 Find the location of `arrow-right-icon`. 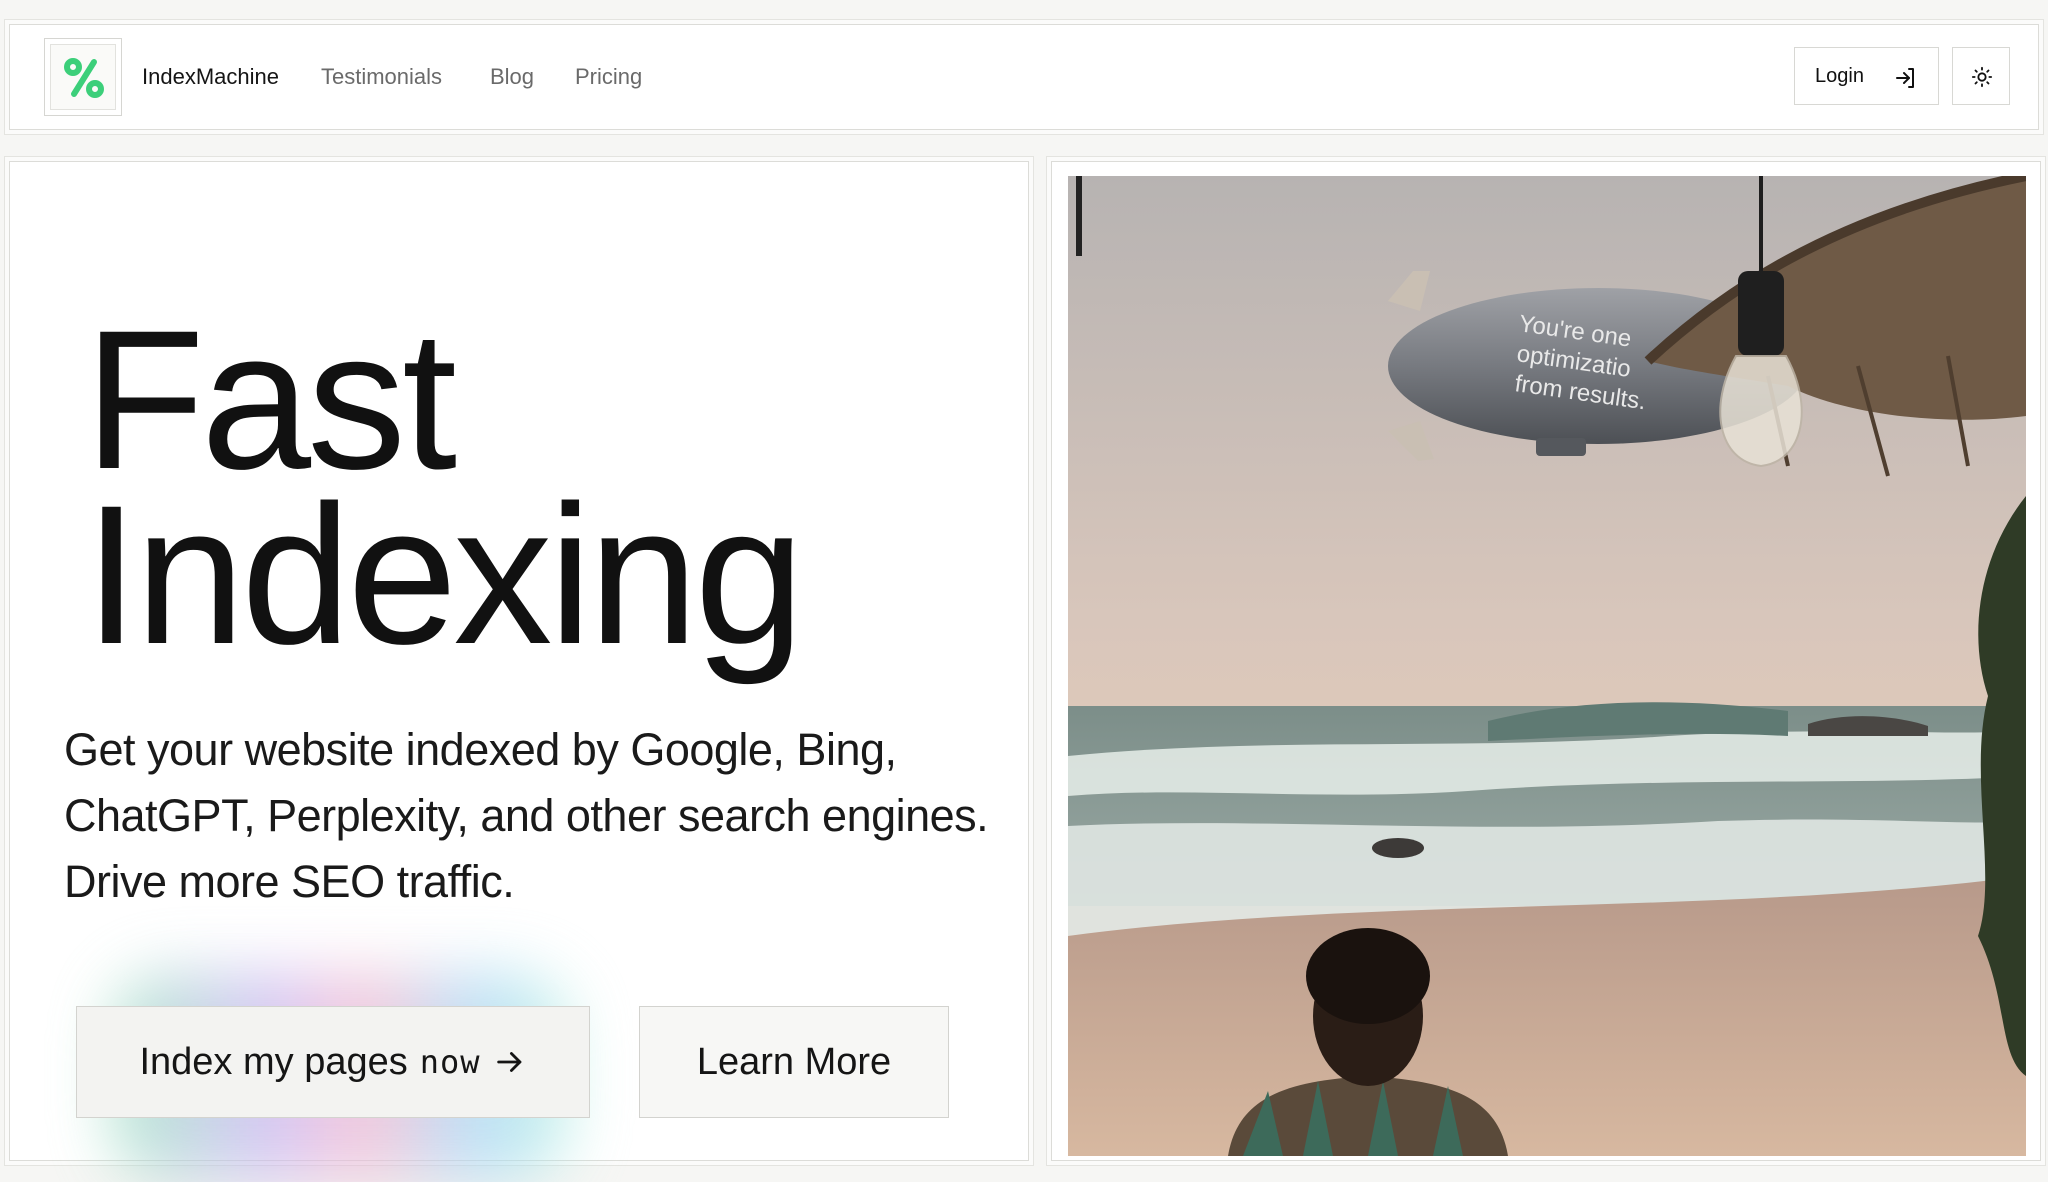

arrow-right-icon is located at coordinates (508, 1062).